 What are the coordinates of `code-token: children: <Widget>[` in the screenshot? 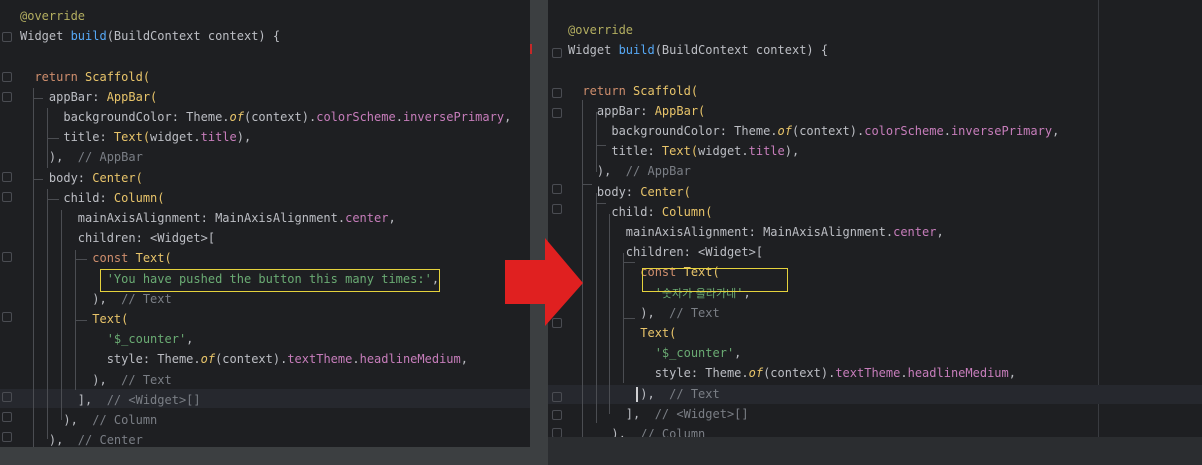 It's located at (118, 238).